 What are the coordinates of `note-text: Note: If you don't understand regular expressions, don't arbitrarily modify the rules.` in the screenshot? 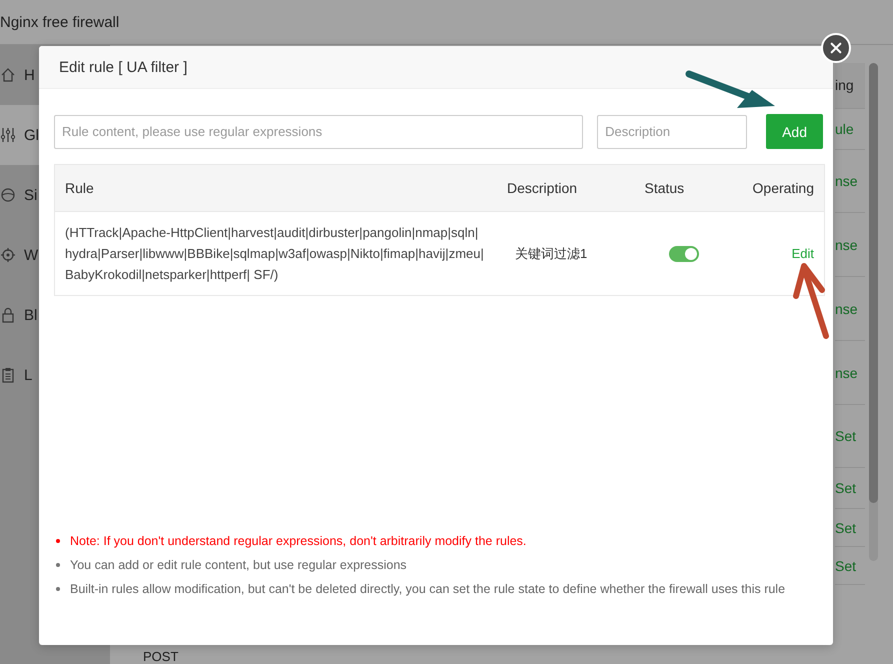 It's located at (298, 541).